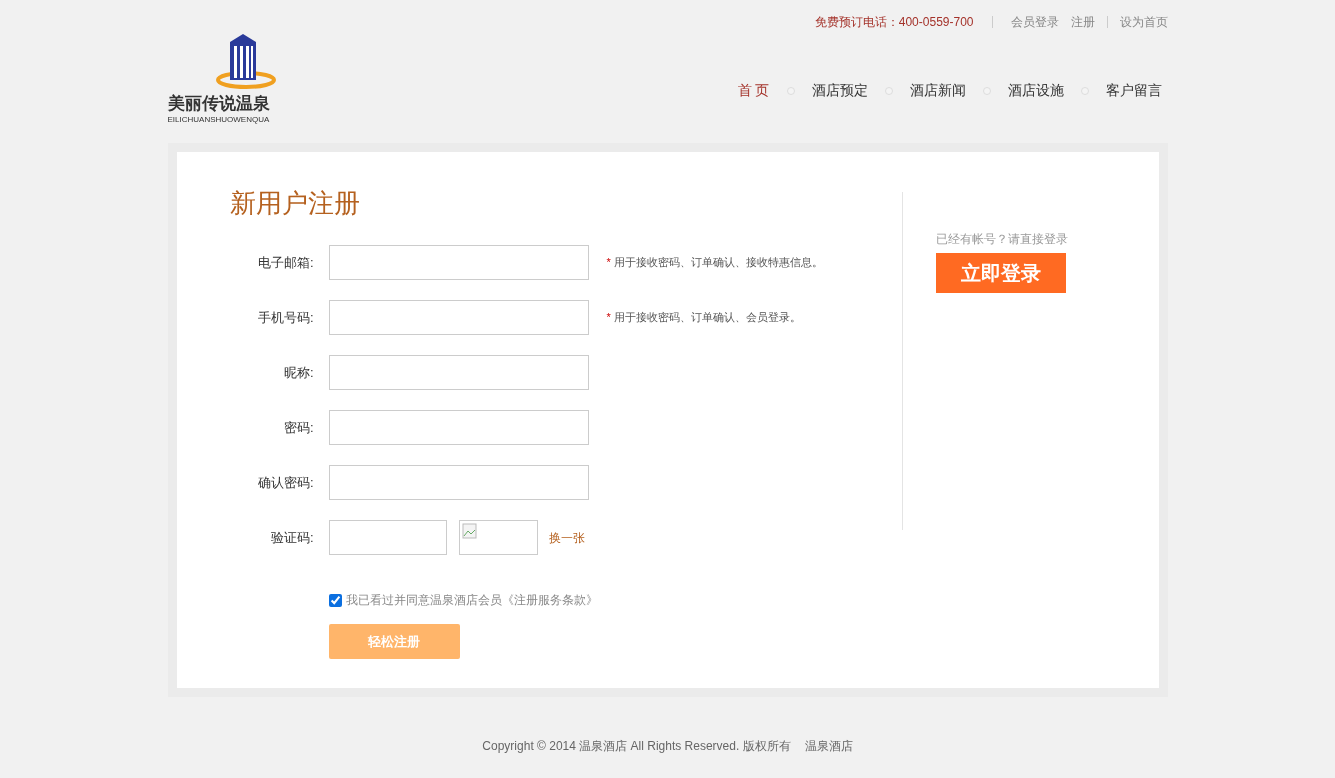 The width and height of the screenshot is (1335, 778). What do you see at coordinates (285, 262) in the screenshot?
I see `field-label: 电子邮箱:` at bounding box center [285, 262].